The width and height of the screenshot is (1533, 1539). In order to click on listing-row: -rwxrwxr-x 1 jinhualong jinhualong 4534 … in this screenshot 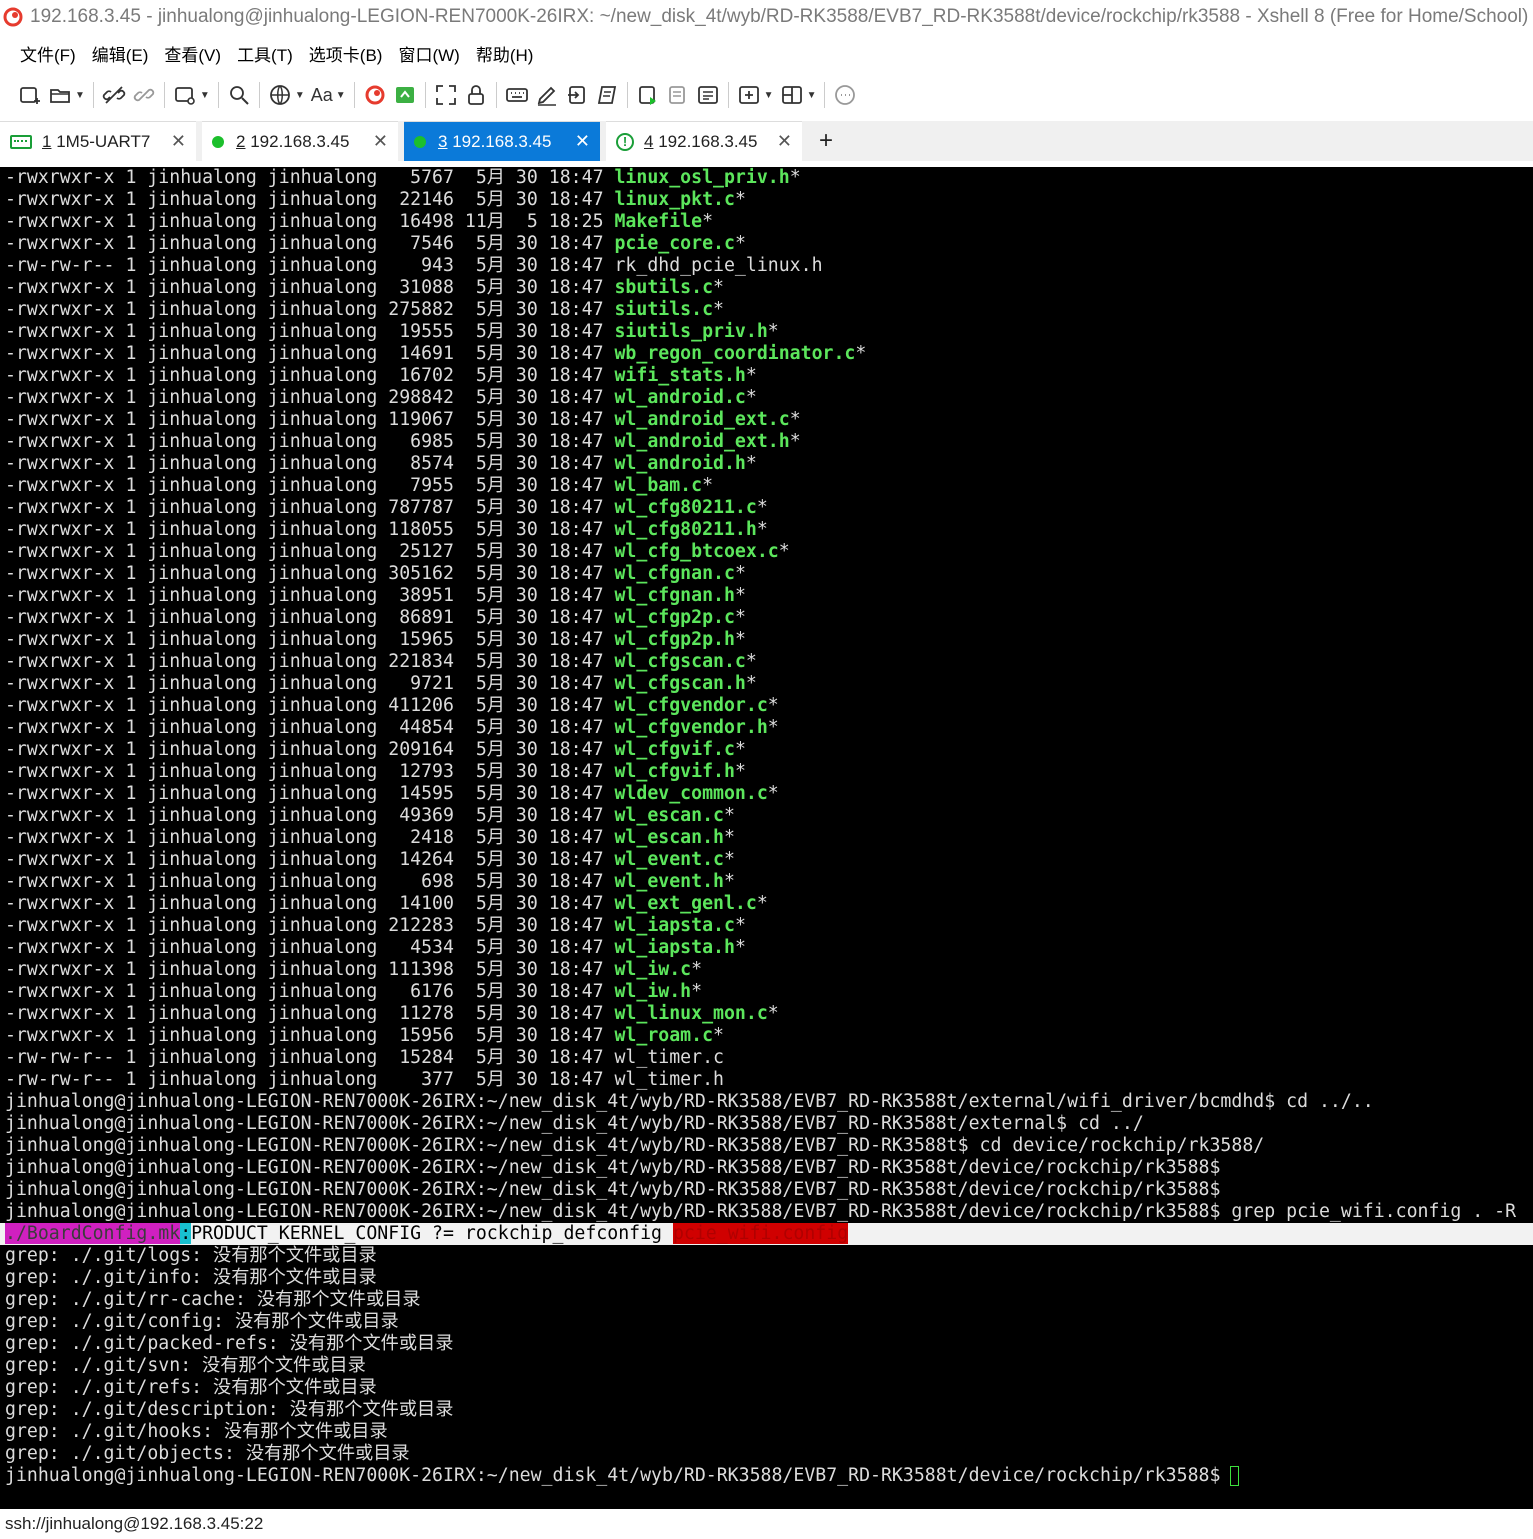, I will do `click(766, 948)`.